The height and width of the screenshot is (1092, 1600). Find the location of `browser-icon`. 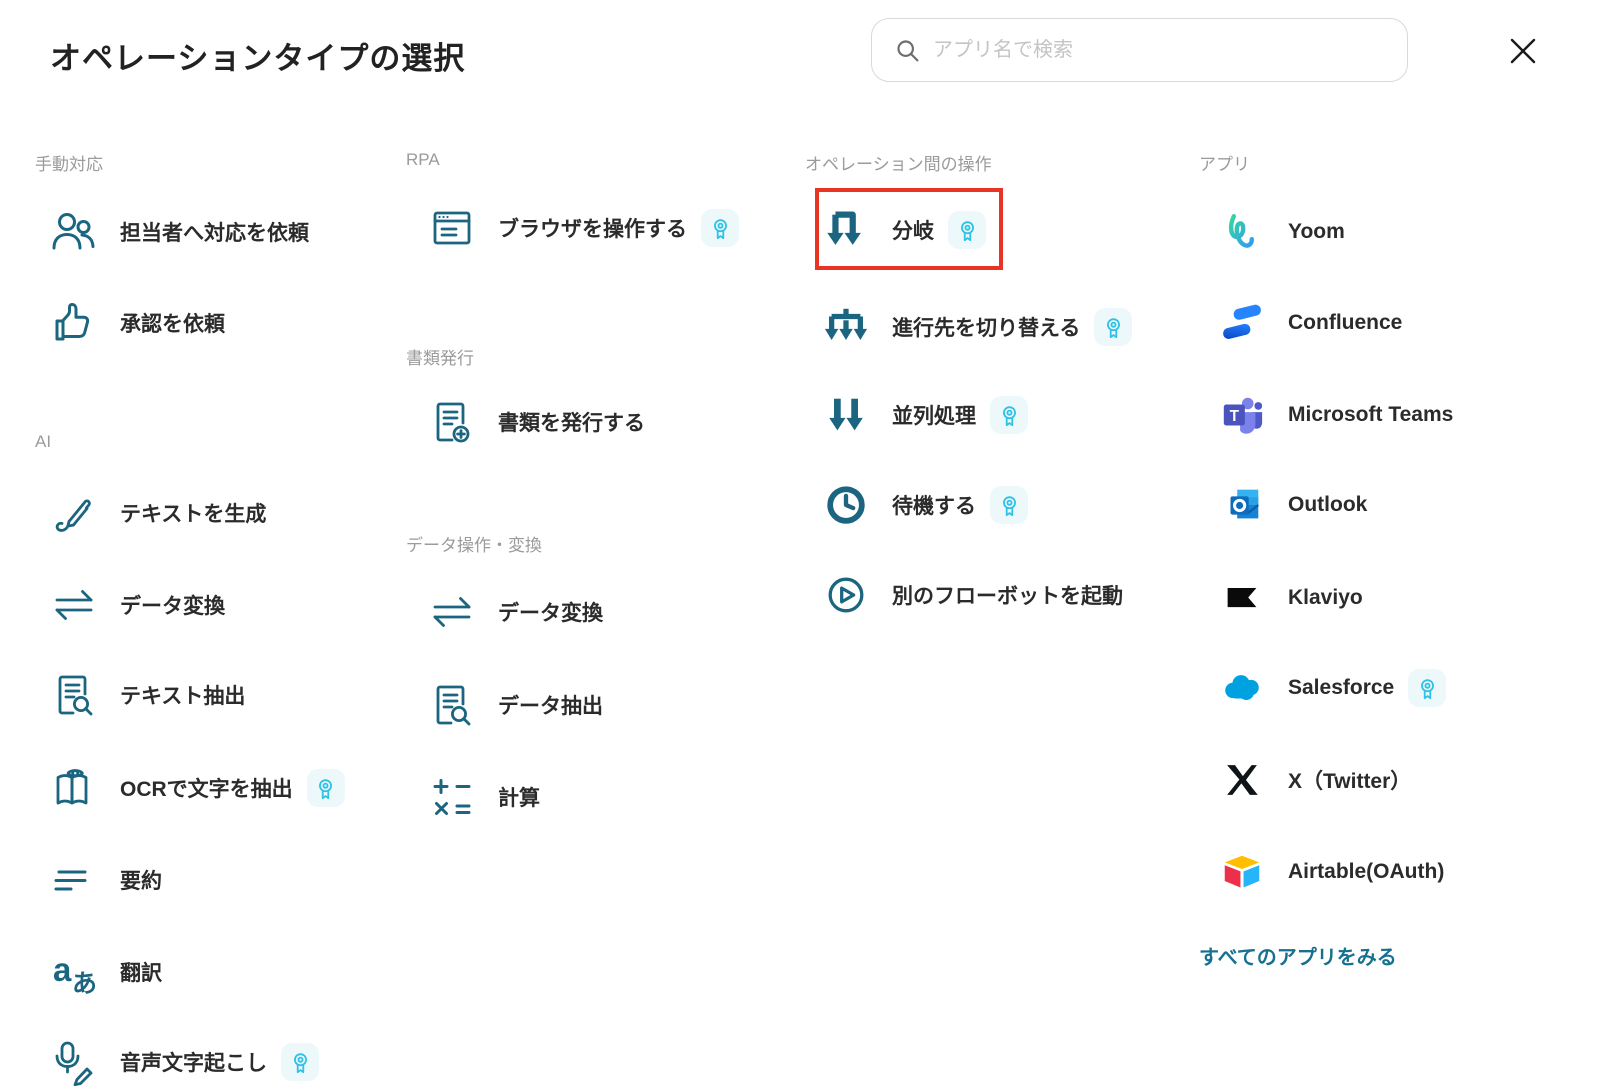

browser-icon is located at coordinates (452, 228).